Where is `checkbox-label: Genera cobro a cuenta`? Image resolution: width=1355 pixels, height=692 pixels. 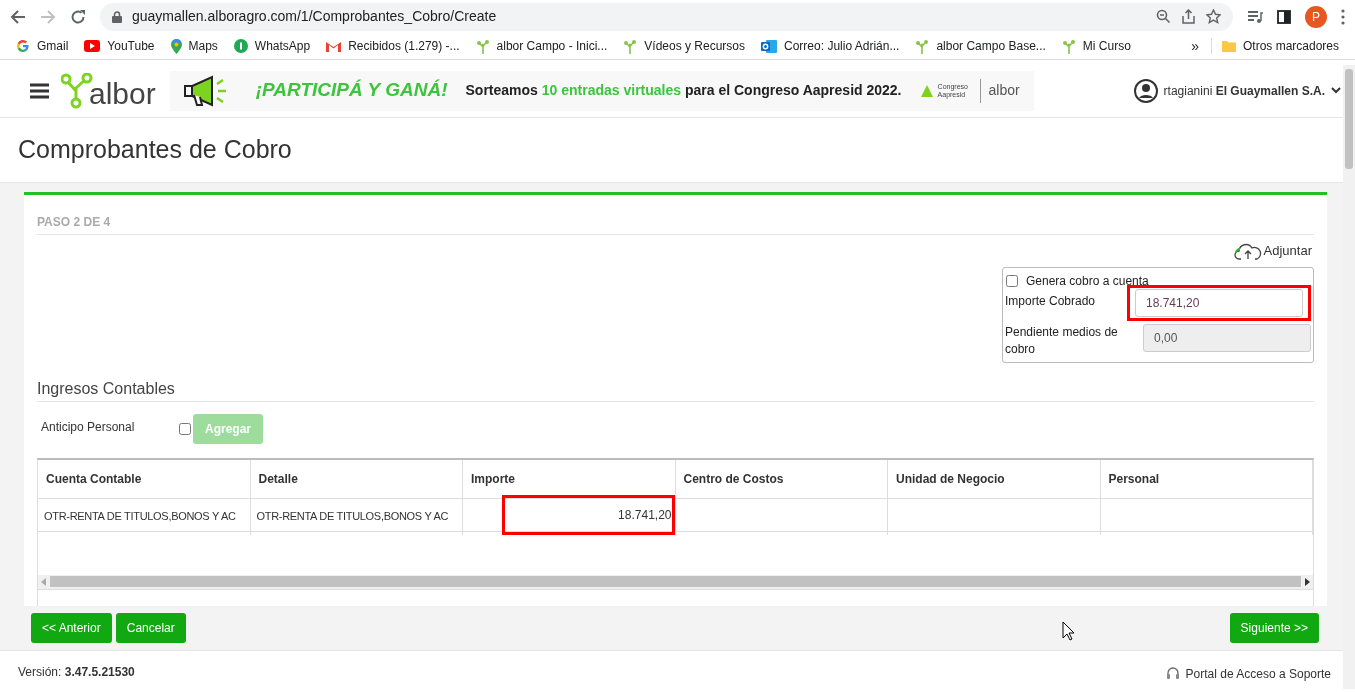
checkbox-label: Genera cobro a cuenta is located at coordinates (1087, 281).